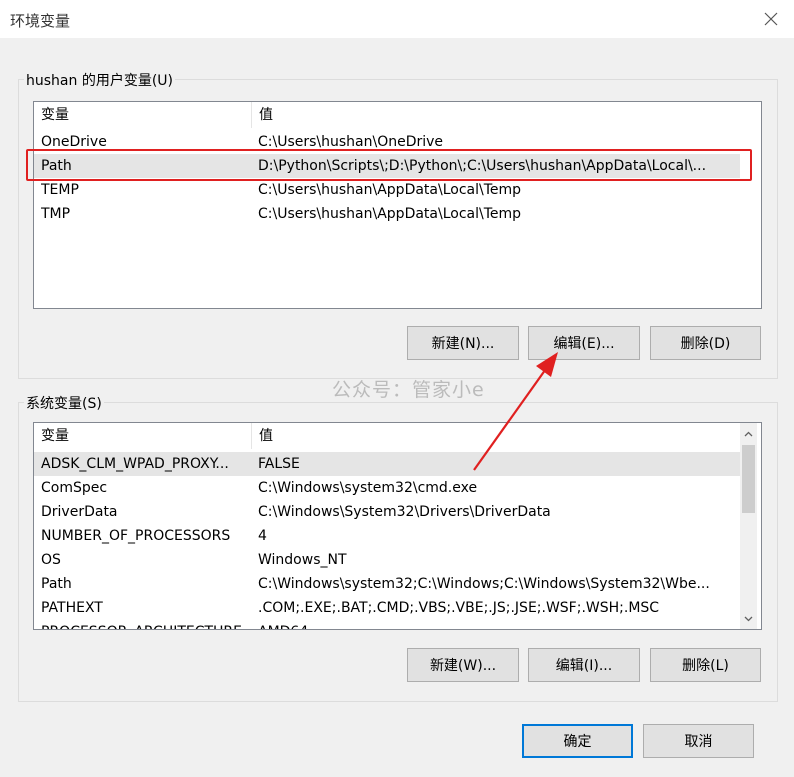  I want to click on table-row: TEMP C:\Users\hushan\AppData\Local\Temp, so click(387, 190).